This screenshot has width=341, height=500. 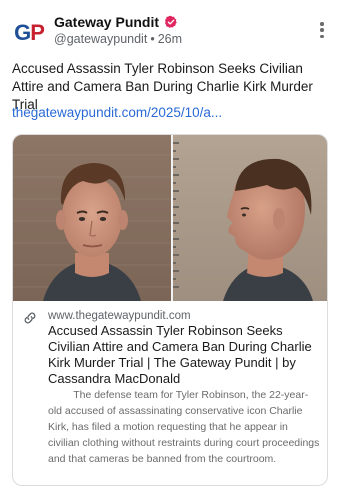 I want to click on handle-row: @gatewaypundit • 26m, so click(x=118, y=39).